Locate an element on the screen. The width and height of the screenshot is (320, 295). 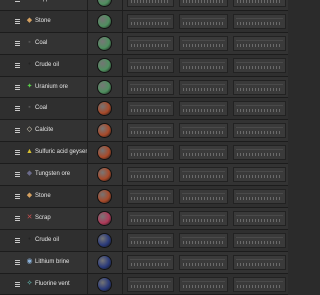
resource-row: ✧ Fluorine vent is located at coordinates (144, 284).